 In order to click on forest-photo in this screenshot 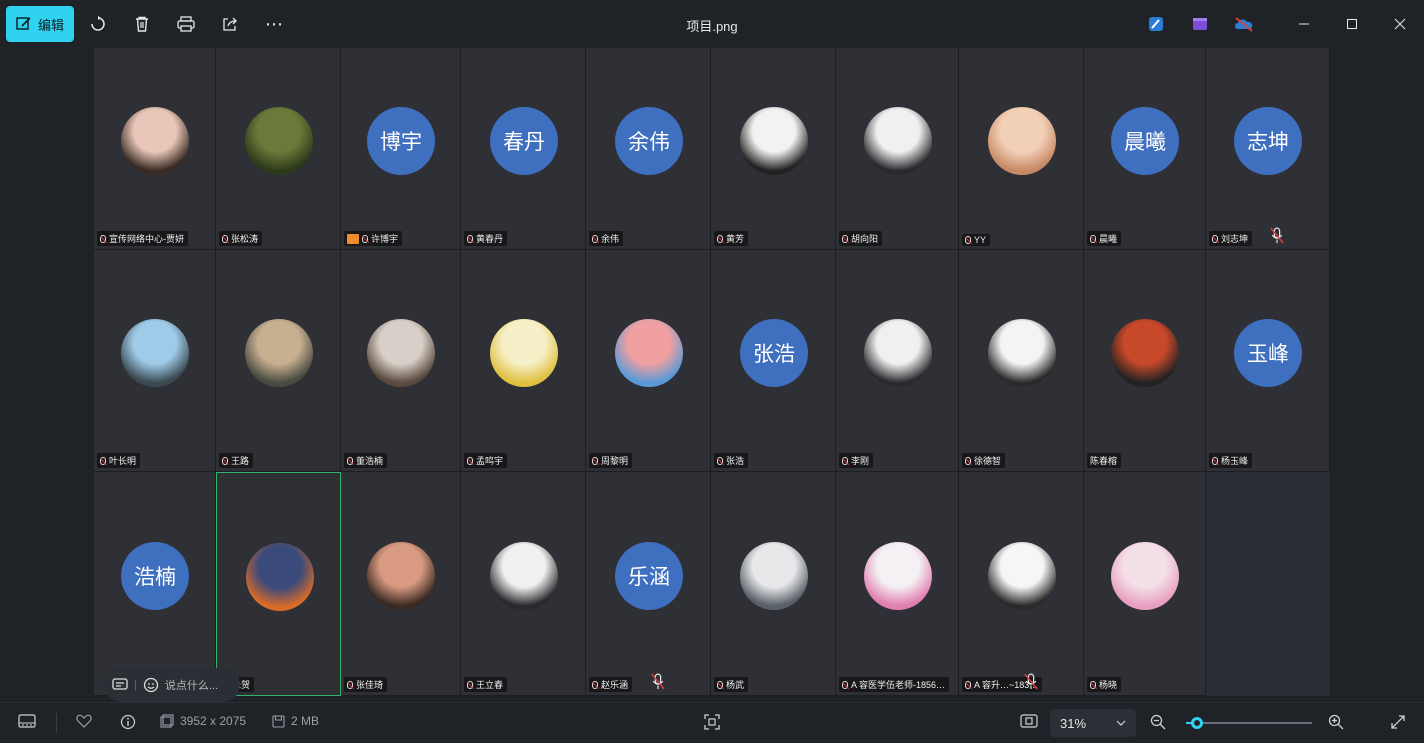, I will do `click(279, 141)`.